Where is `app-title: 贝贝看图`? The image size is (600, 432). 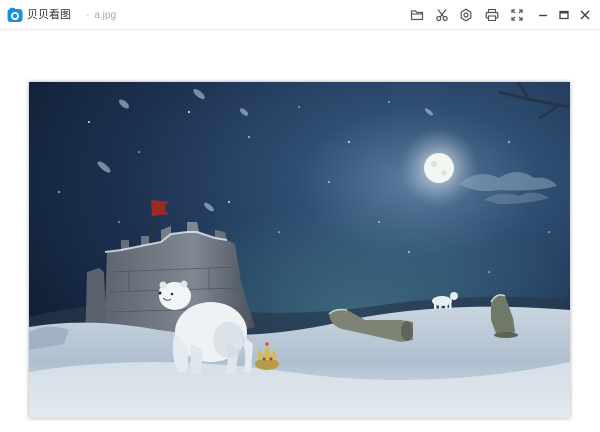 app-title: 贝贝看图 is located at coordinates (49, 15).